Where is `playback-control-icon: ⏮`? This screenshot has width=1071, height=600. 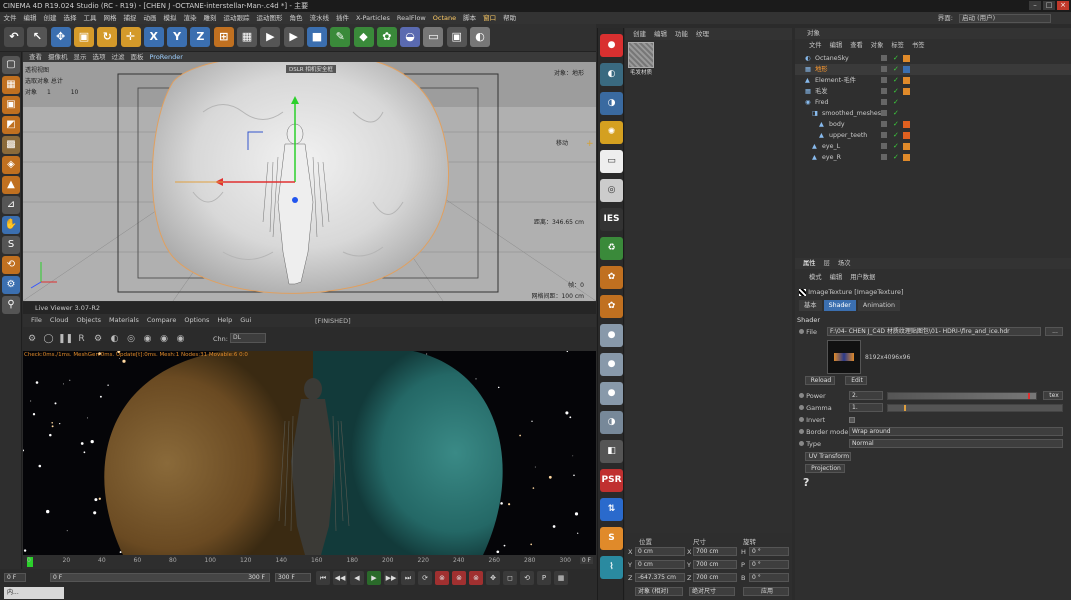 playback-control-icon: ⏮ is located at coordinates (323, 578).